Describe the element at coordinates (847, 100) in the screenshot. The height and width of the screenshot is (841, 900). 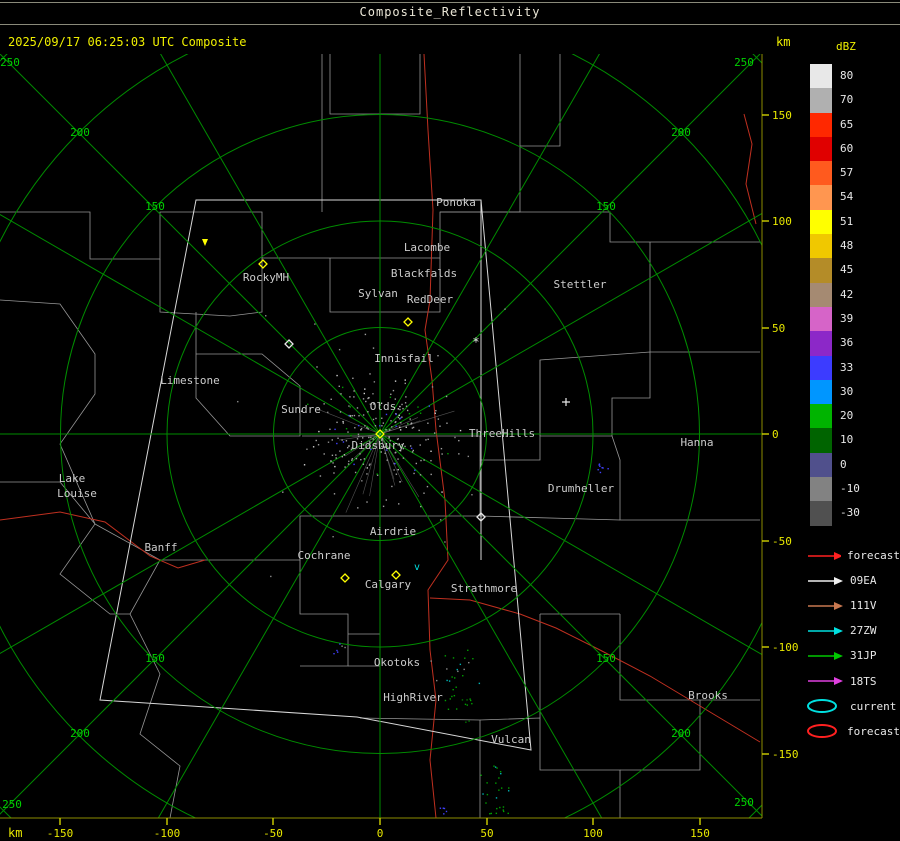
I see `dbz-value: 70` at that location.